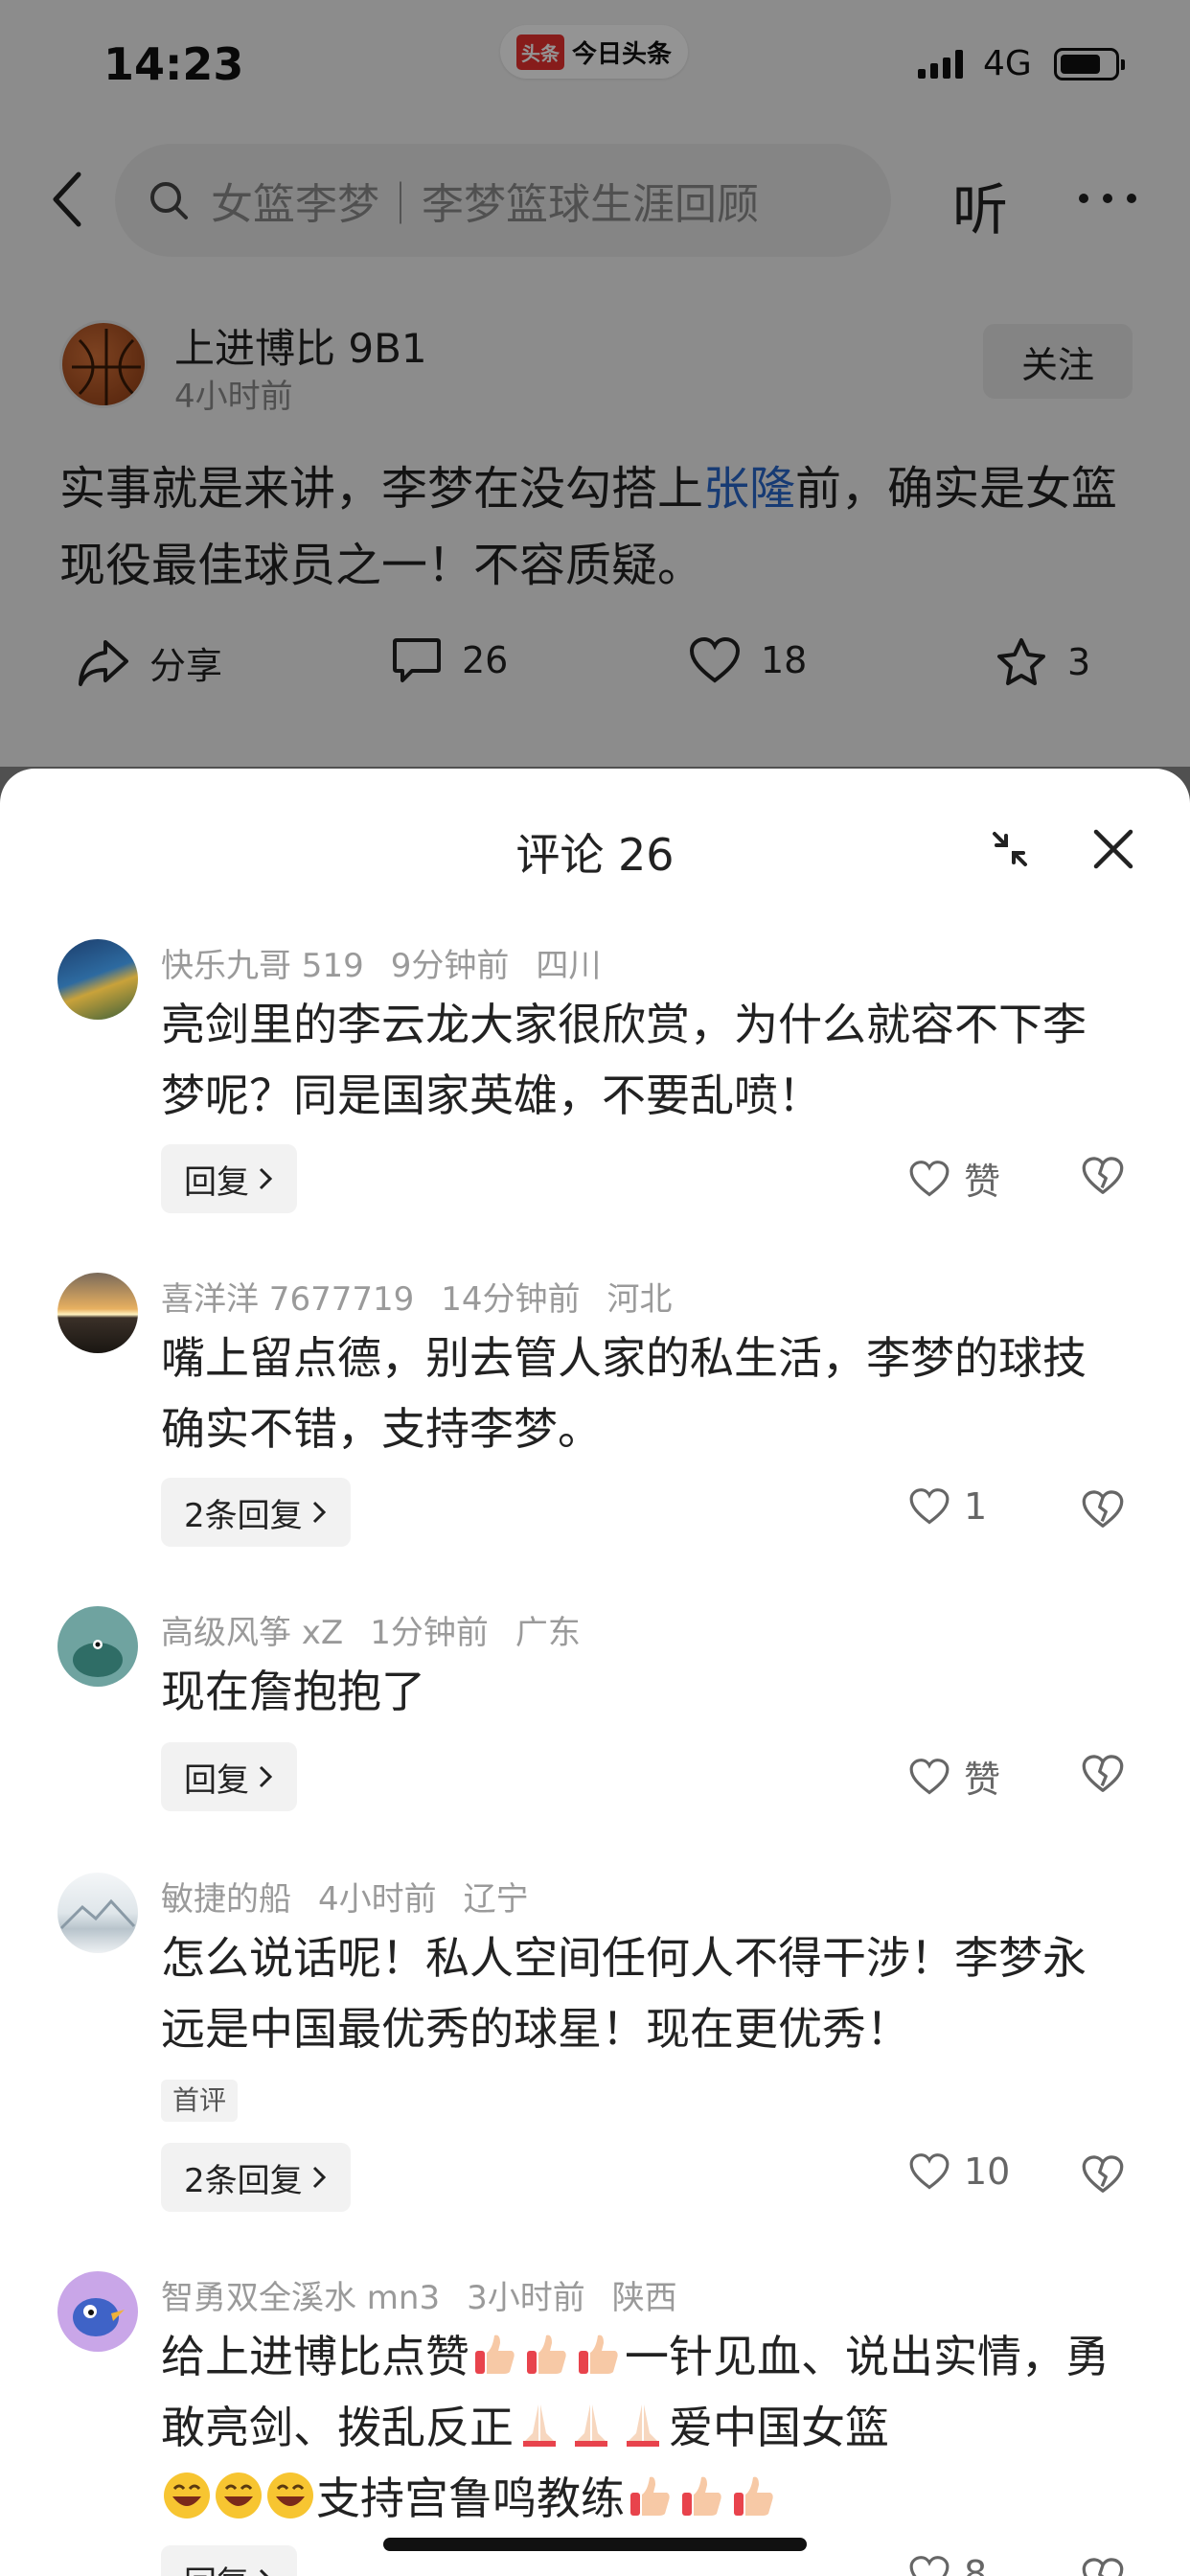 The image size is (1190, 2576). I want to click on mountain-avatar-icon, so click(97, 1914).